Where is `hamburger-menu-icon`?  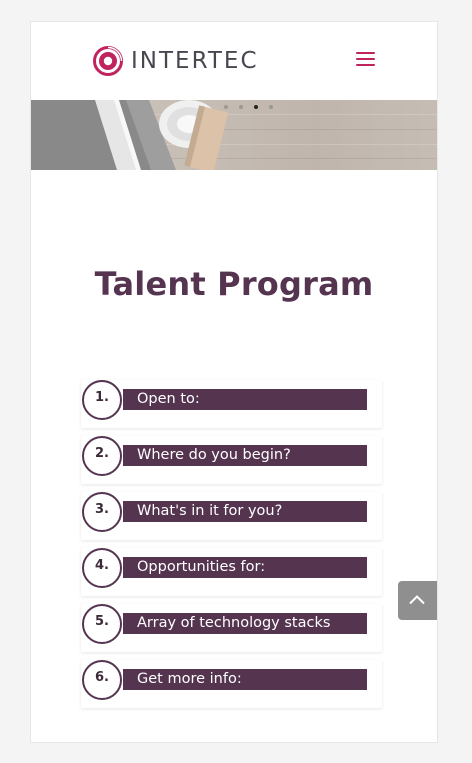 hamburger-menu-icon is located at coordinates (365, 60).